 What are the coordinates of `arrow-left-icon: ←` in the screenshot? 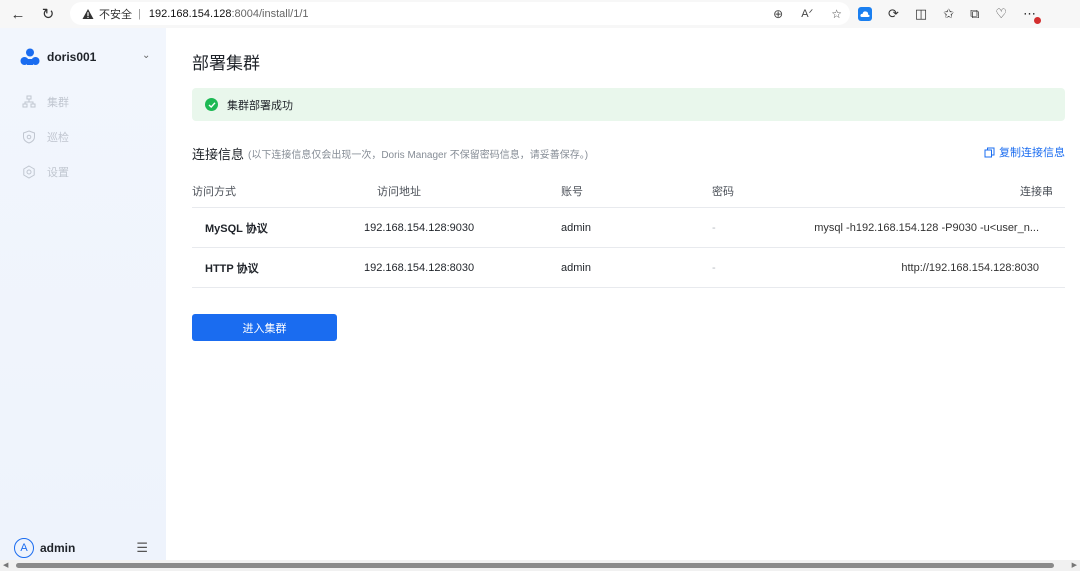 It's located at (18, 14).